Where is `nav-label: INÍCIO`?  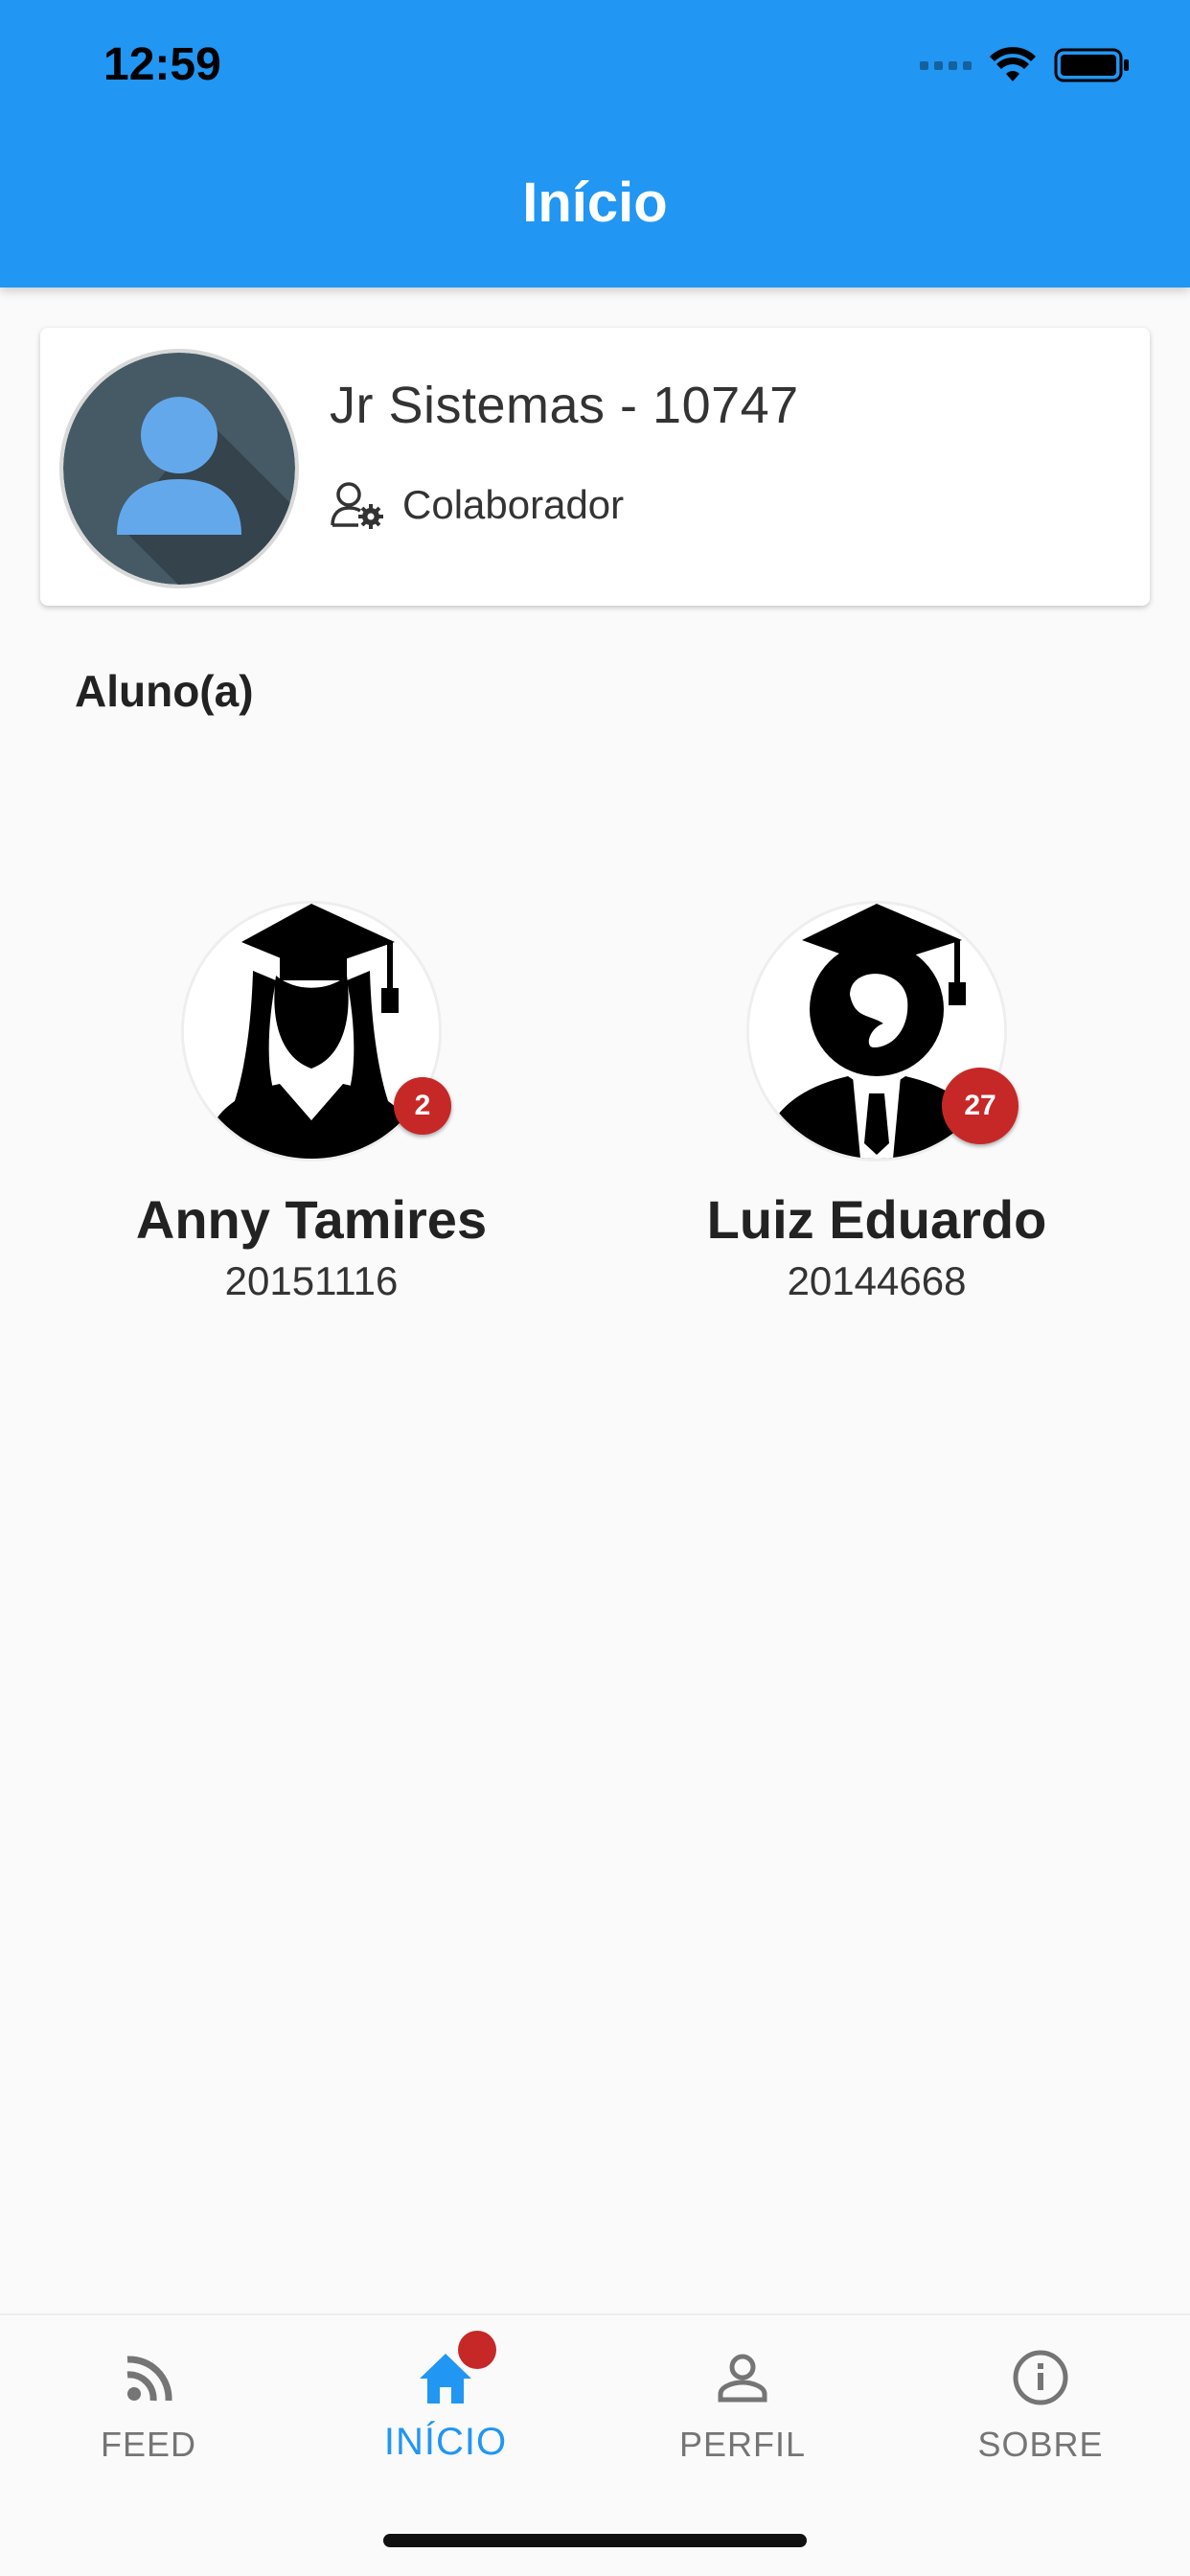 nav-label: INÍCIO is located at coordinates (445, 2442).